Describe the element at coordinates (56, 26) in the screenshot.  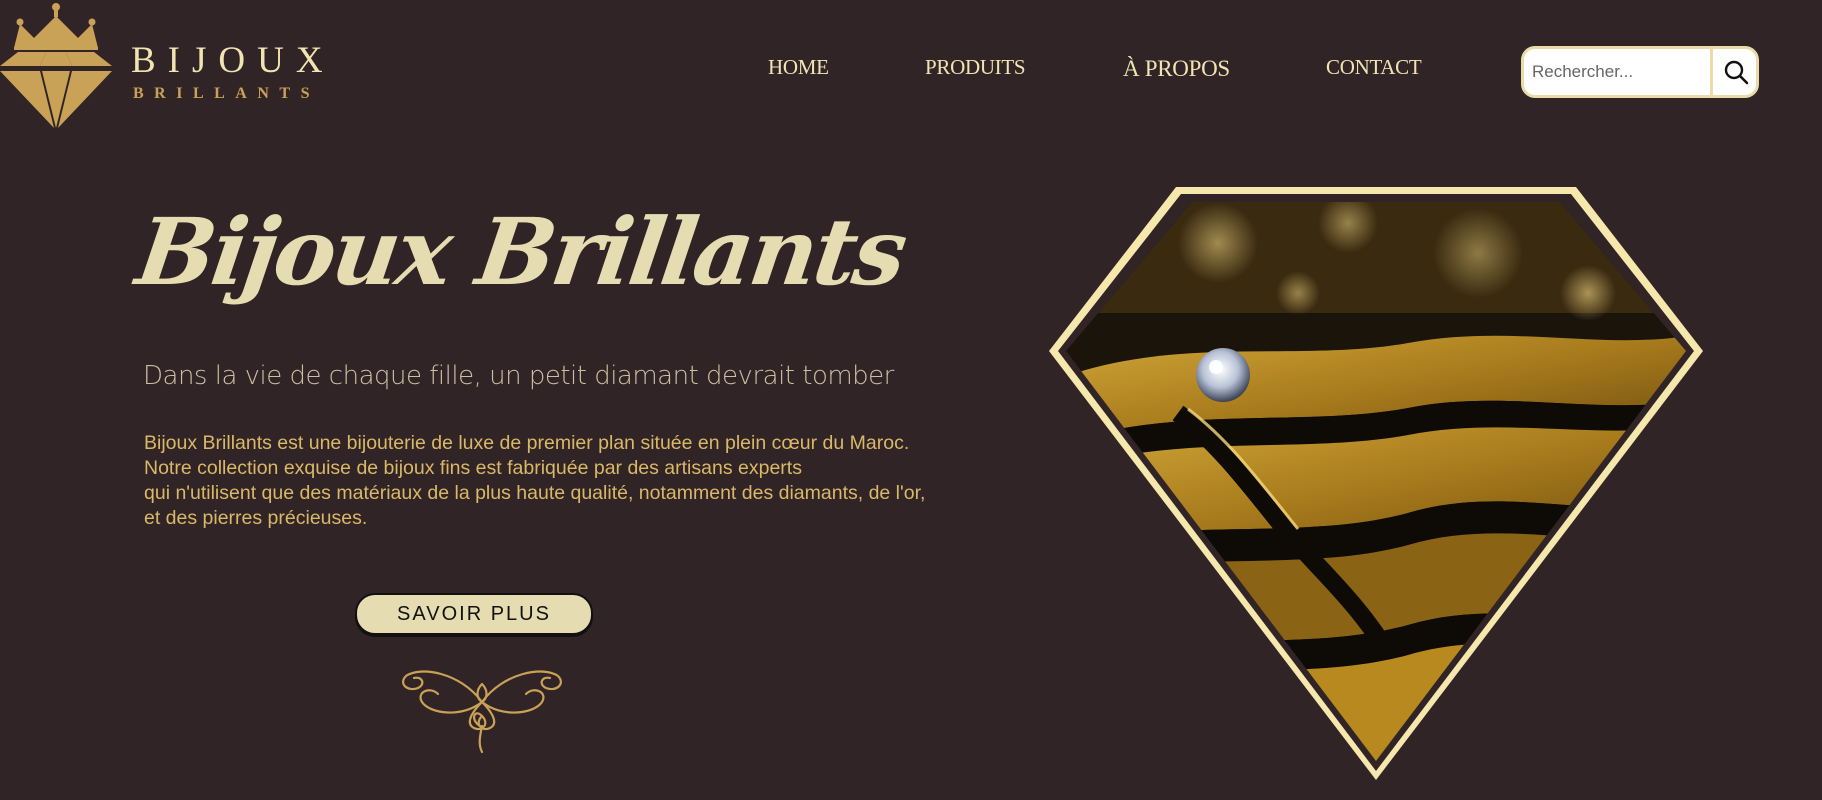
I see `crown-icon` at that location.